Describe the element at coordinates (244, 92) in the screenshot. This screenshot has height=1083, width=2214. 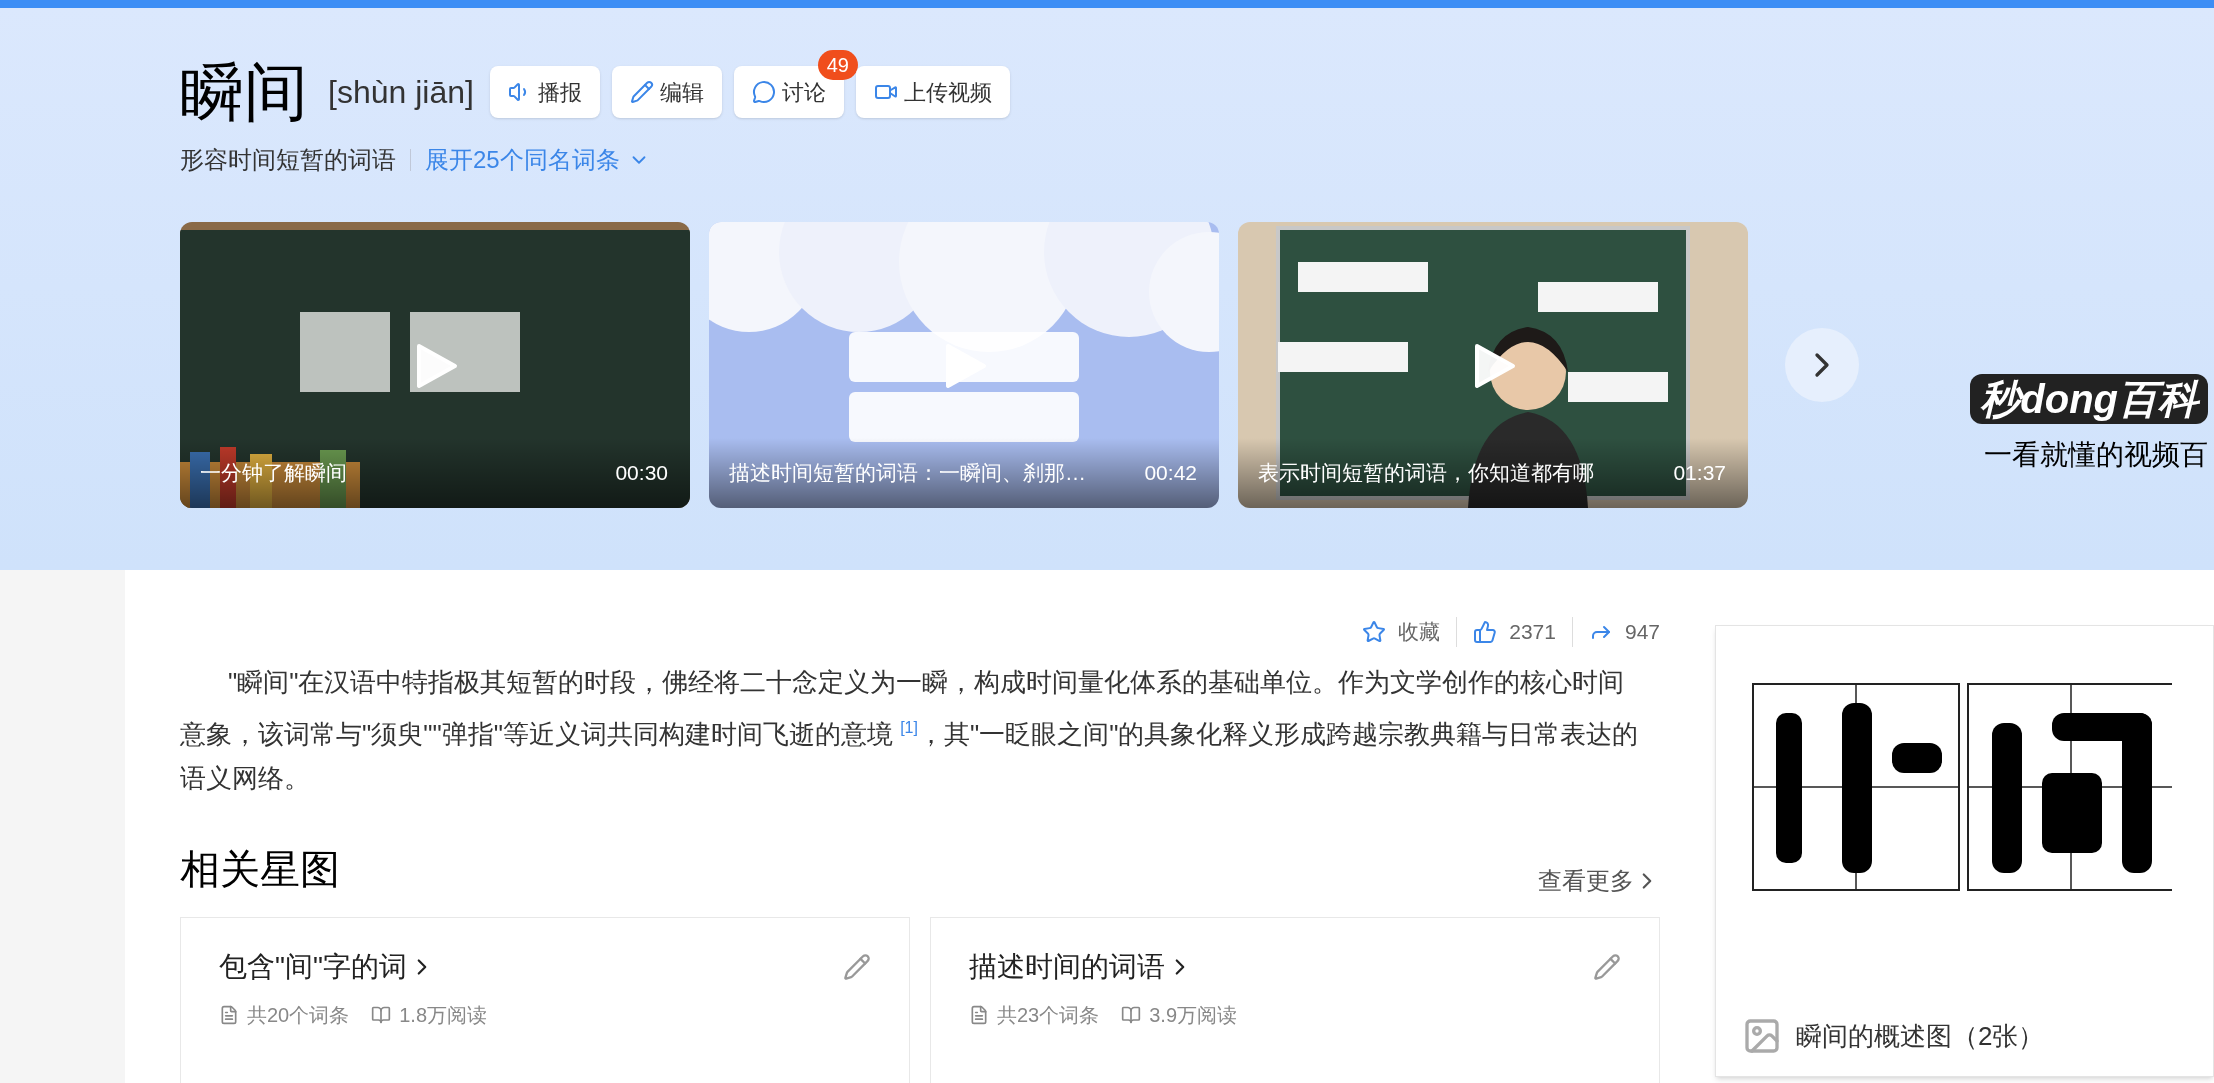
I see `entry-title: 瞬间` at that location.